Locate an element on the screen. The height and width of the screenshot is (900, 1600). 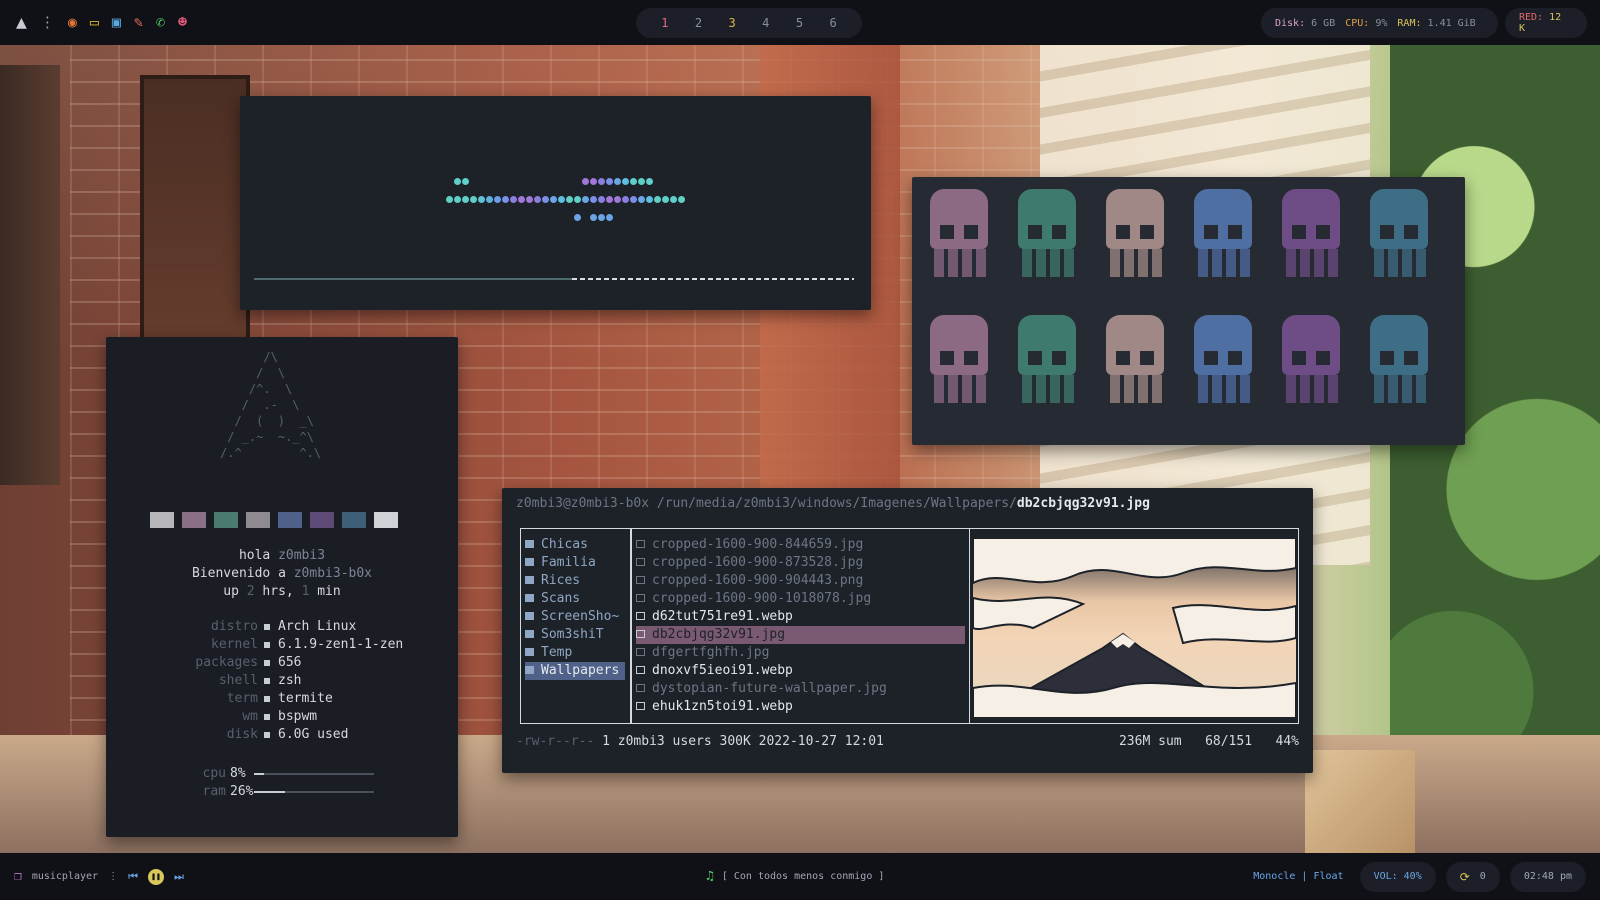
file-name: dfgertfghfh.jpg is located at coordinates (711, 652).